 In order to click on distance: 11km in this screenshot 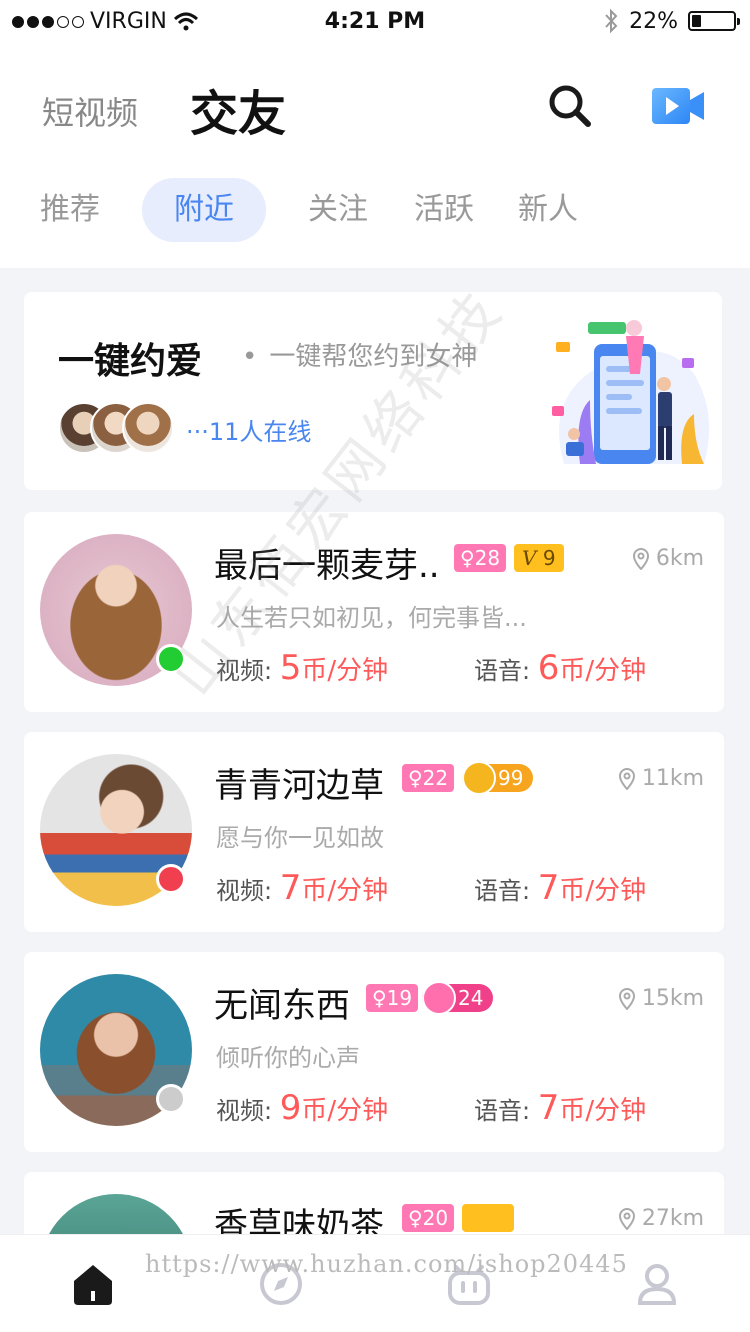, I will do `click(661, 778)`.